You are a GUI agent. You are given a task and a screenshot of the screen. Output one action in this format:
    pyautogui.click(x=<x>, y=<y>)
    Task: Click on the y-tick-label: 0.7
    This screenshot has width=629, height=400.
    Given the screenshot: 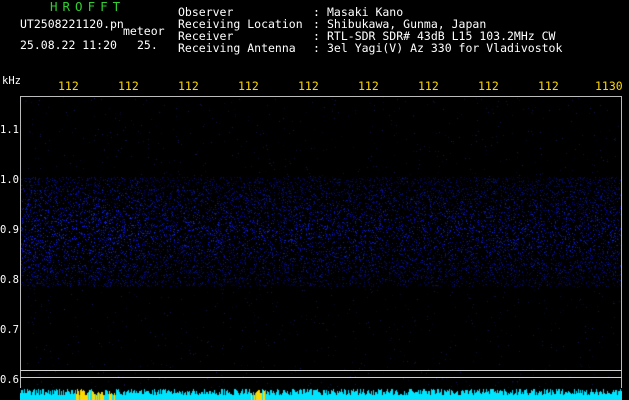 What is the action you would take?
    pyautogui.click(x=9, y=330)
    